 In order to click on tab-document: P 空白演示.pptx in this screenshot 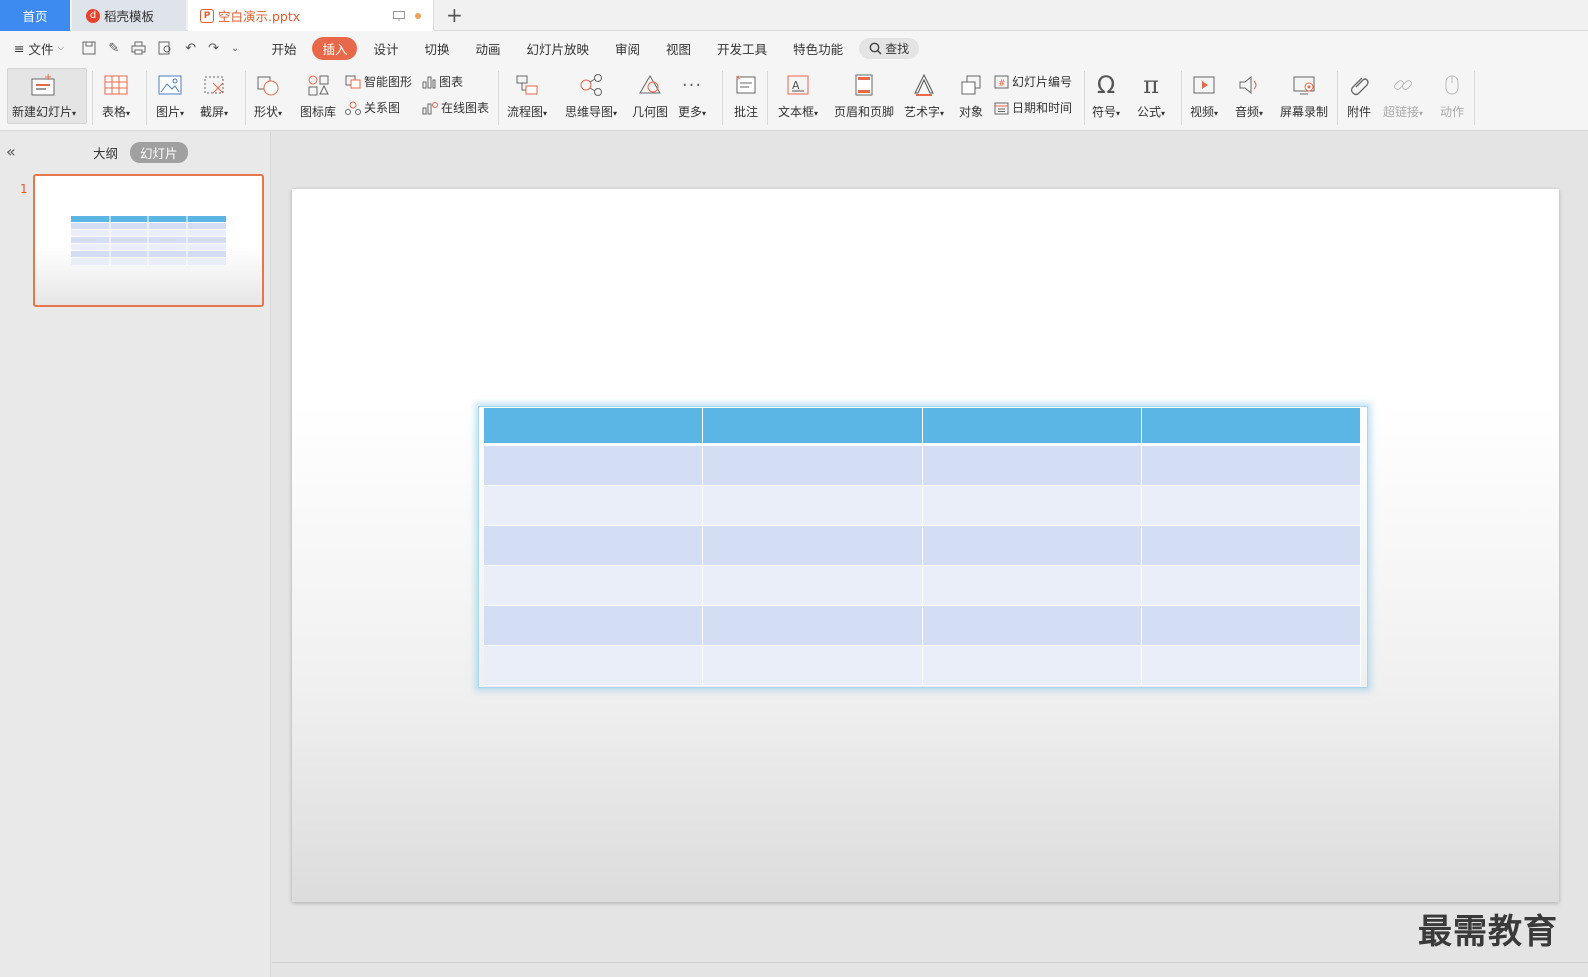, I will do `click(311, 15)`.